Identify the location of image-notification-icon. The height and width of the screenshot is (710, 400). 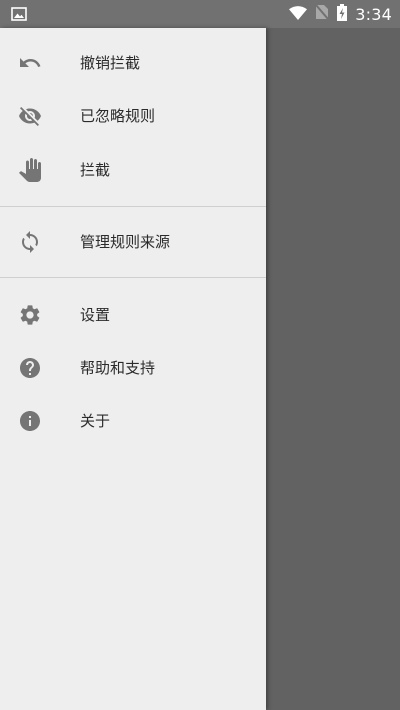
(19, 14).